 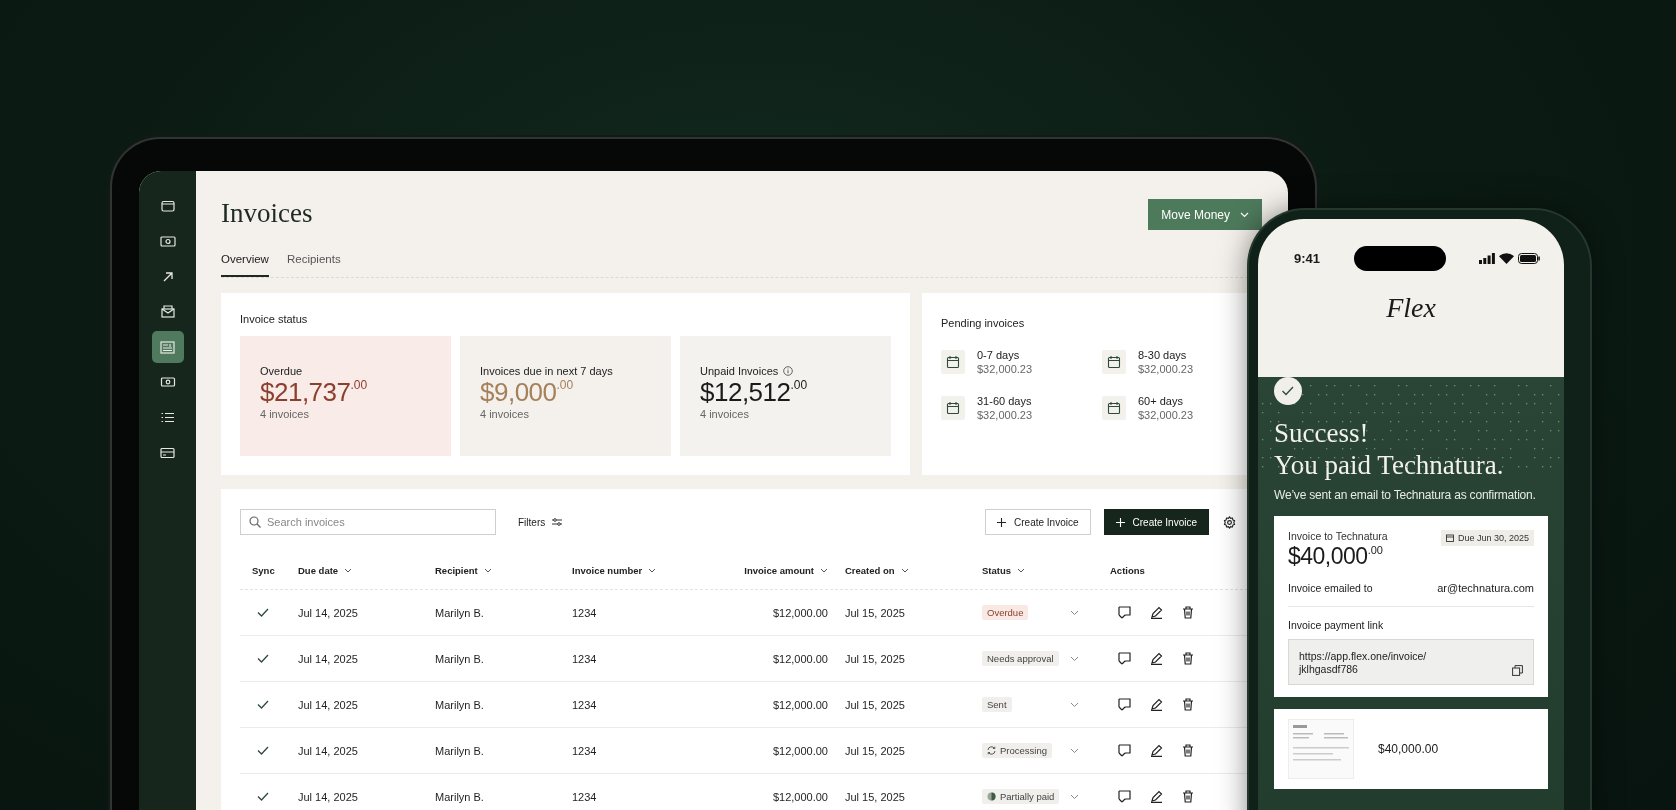 I want to click on due-date-badge: Due Jun 30, 2025, so click(x=1487, y=537).